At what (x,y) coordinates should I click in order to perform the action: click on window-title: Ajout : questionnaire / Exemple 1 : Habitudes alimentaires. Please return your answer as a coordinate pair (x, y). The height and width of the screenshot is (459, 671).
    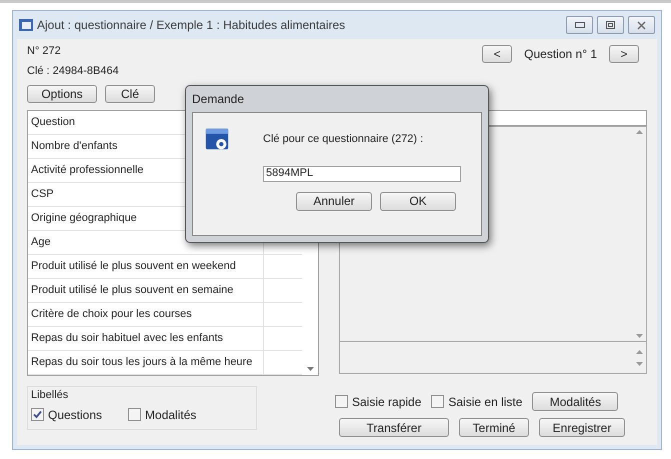
    Looking at the image, I should click on (191, 25).